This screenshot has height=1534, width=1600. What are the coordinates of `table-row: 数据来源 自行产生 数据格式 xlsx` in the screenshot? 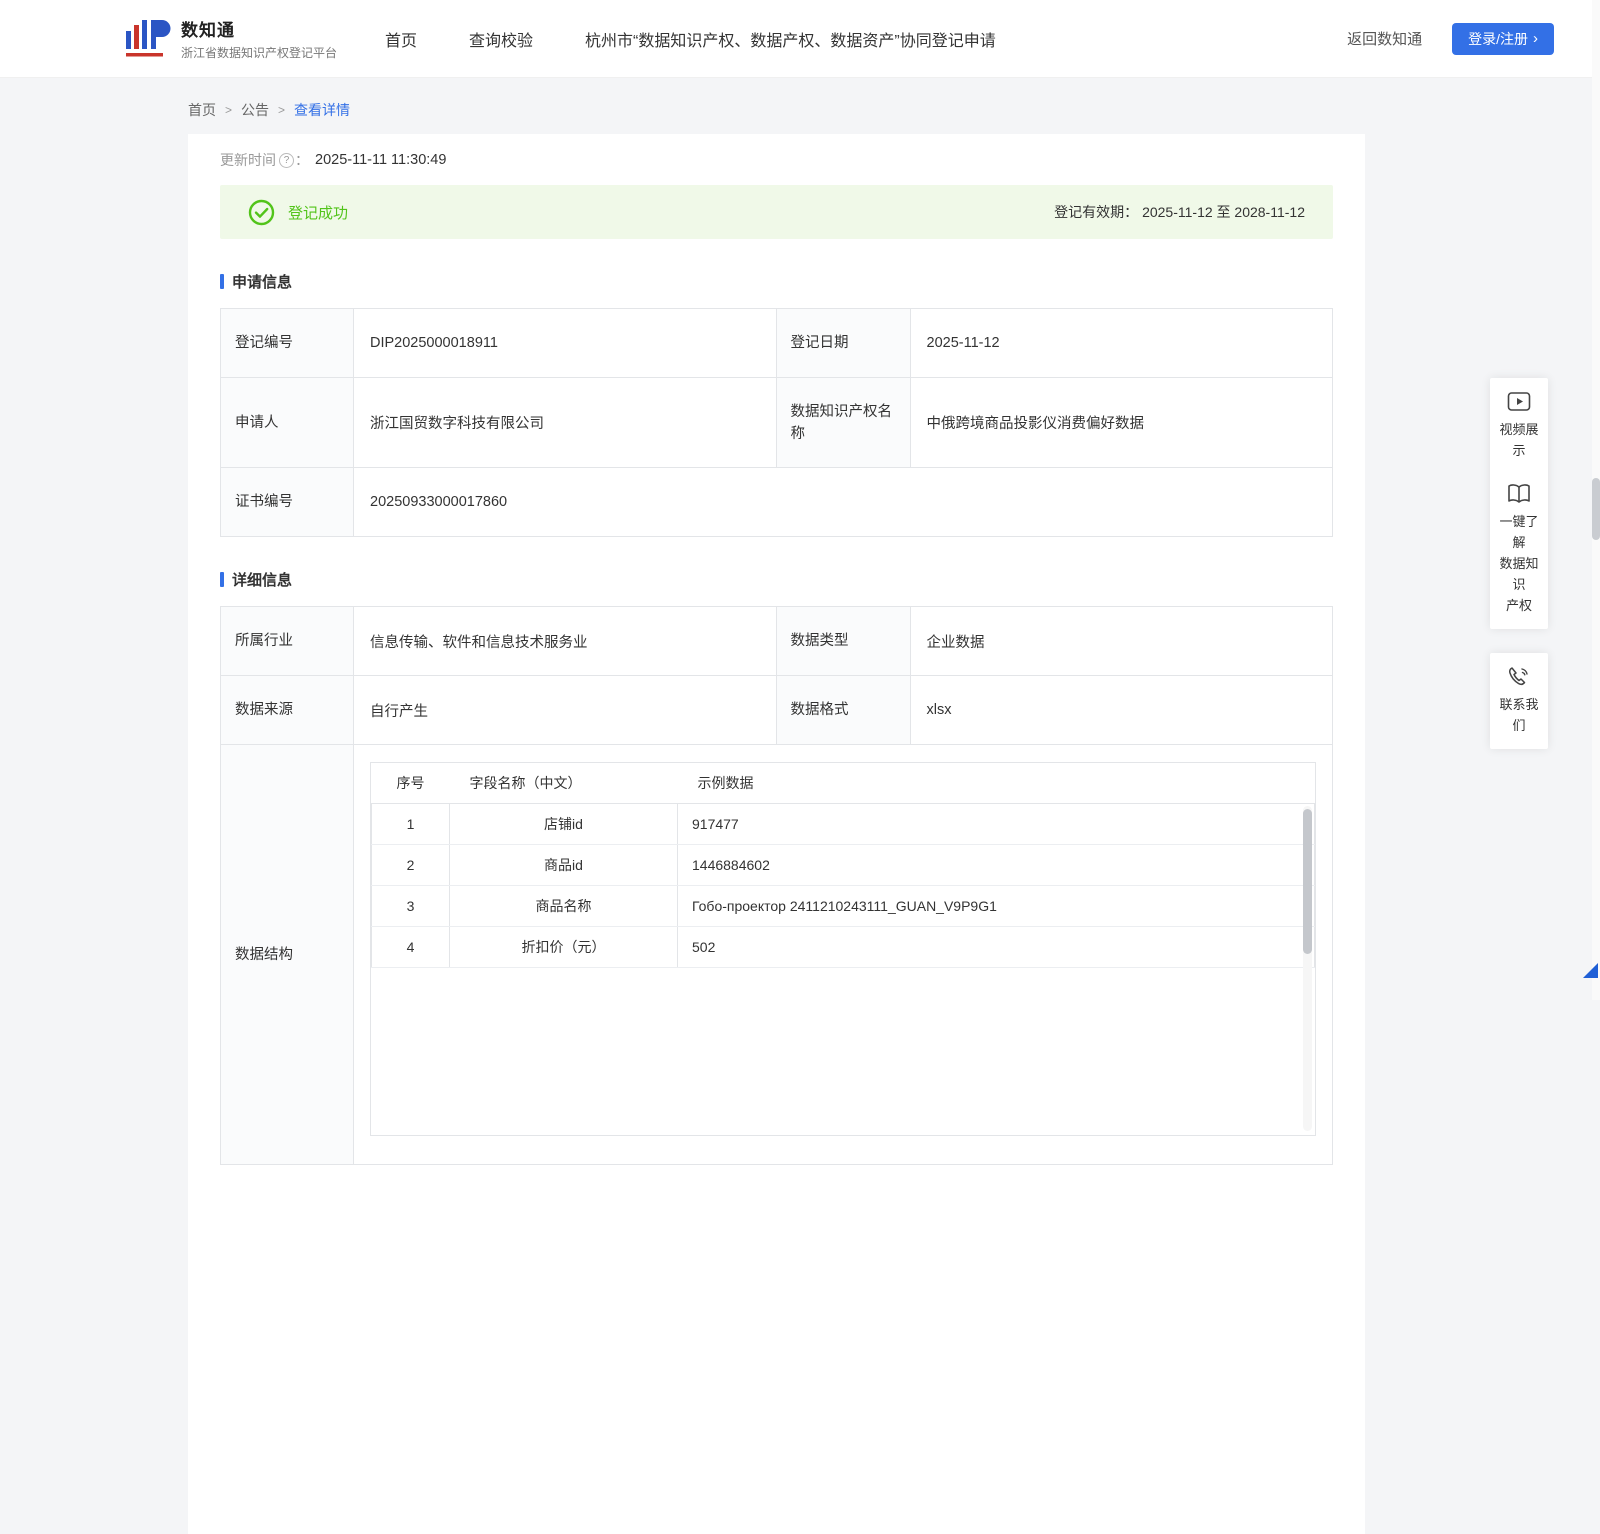 It's located at (776, 710).